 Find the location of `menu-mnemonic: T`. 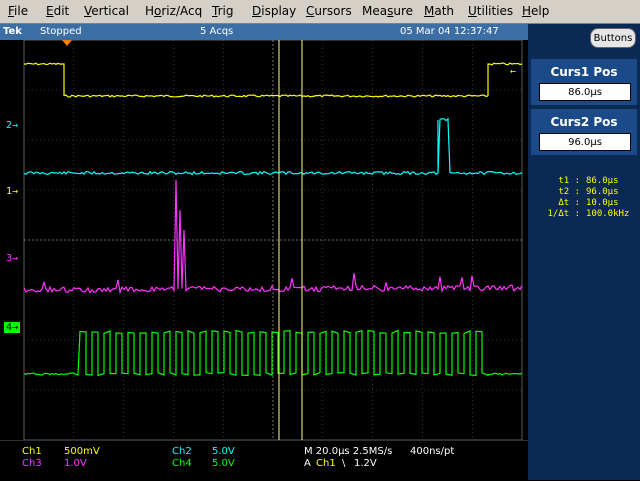

menu-mnemonic: T is located at coordinates (215, 11).